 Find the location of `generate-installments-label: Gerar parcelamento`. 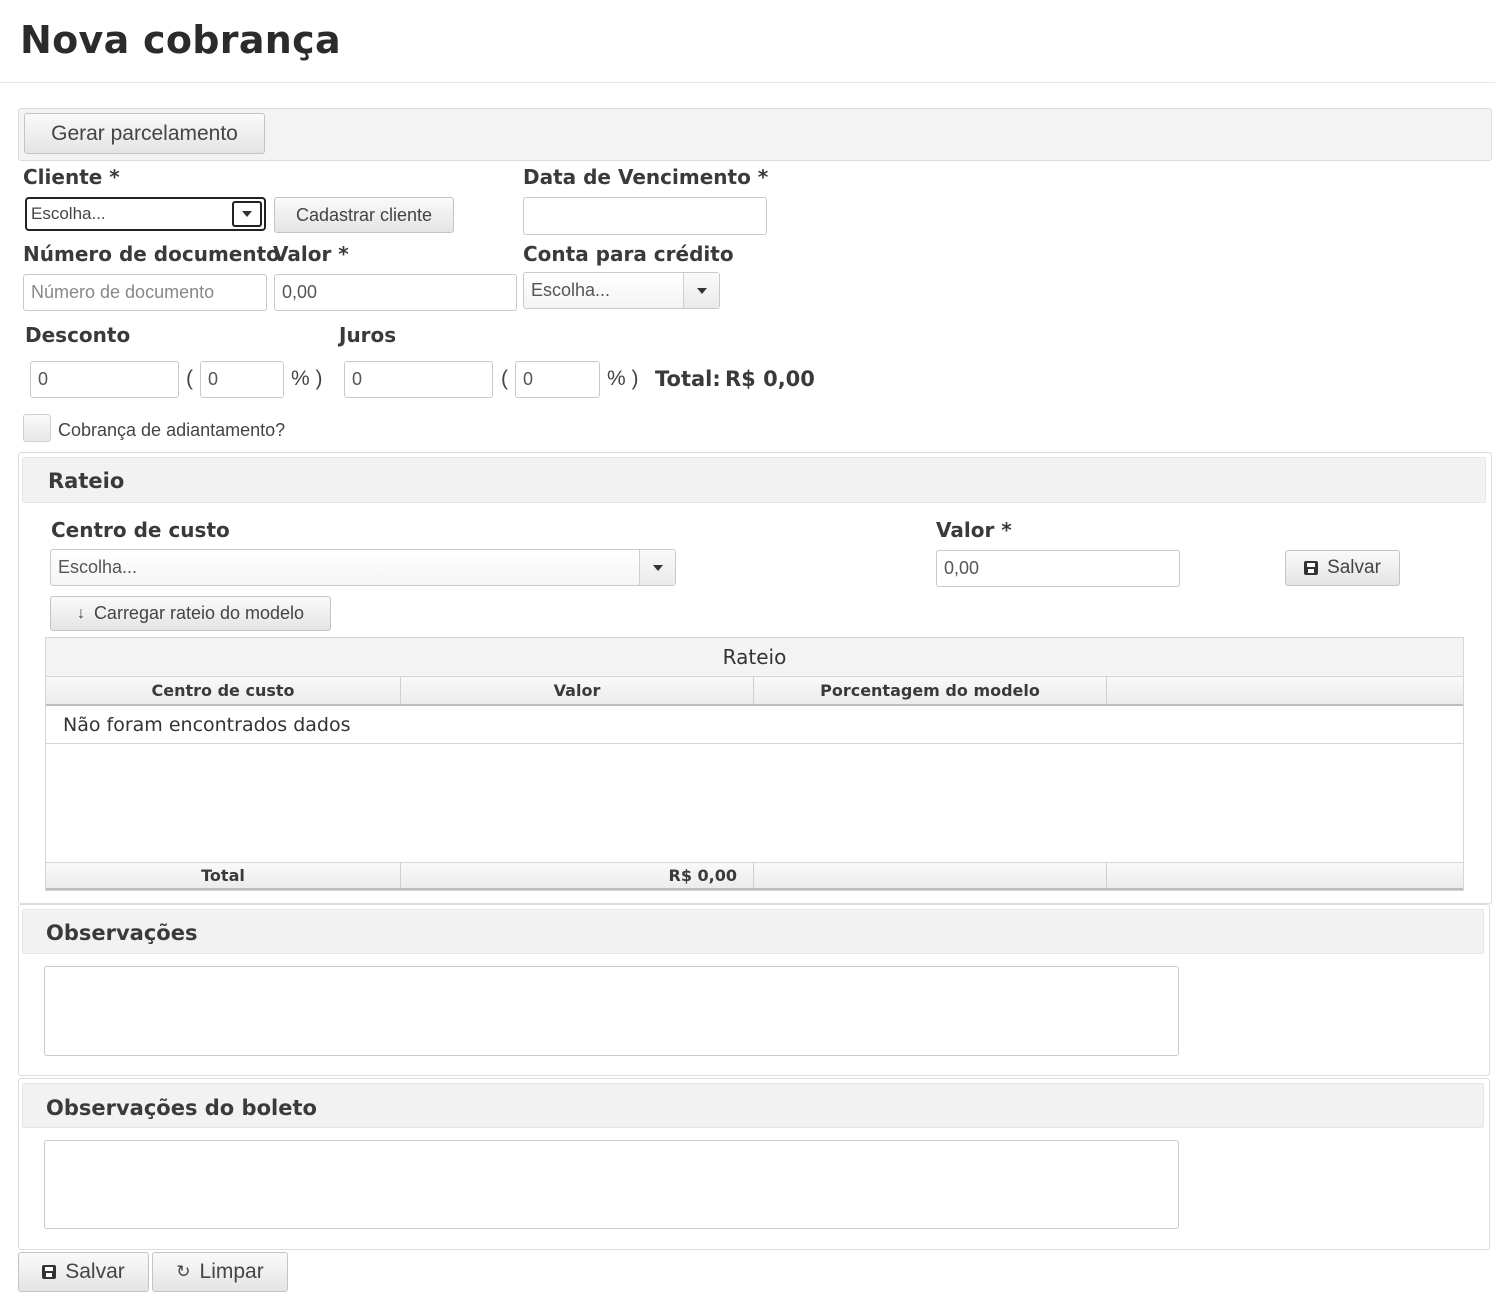

generate-installments-label: Gerar parcelamento is located at coordinates (144, 133).